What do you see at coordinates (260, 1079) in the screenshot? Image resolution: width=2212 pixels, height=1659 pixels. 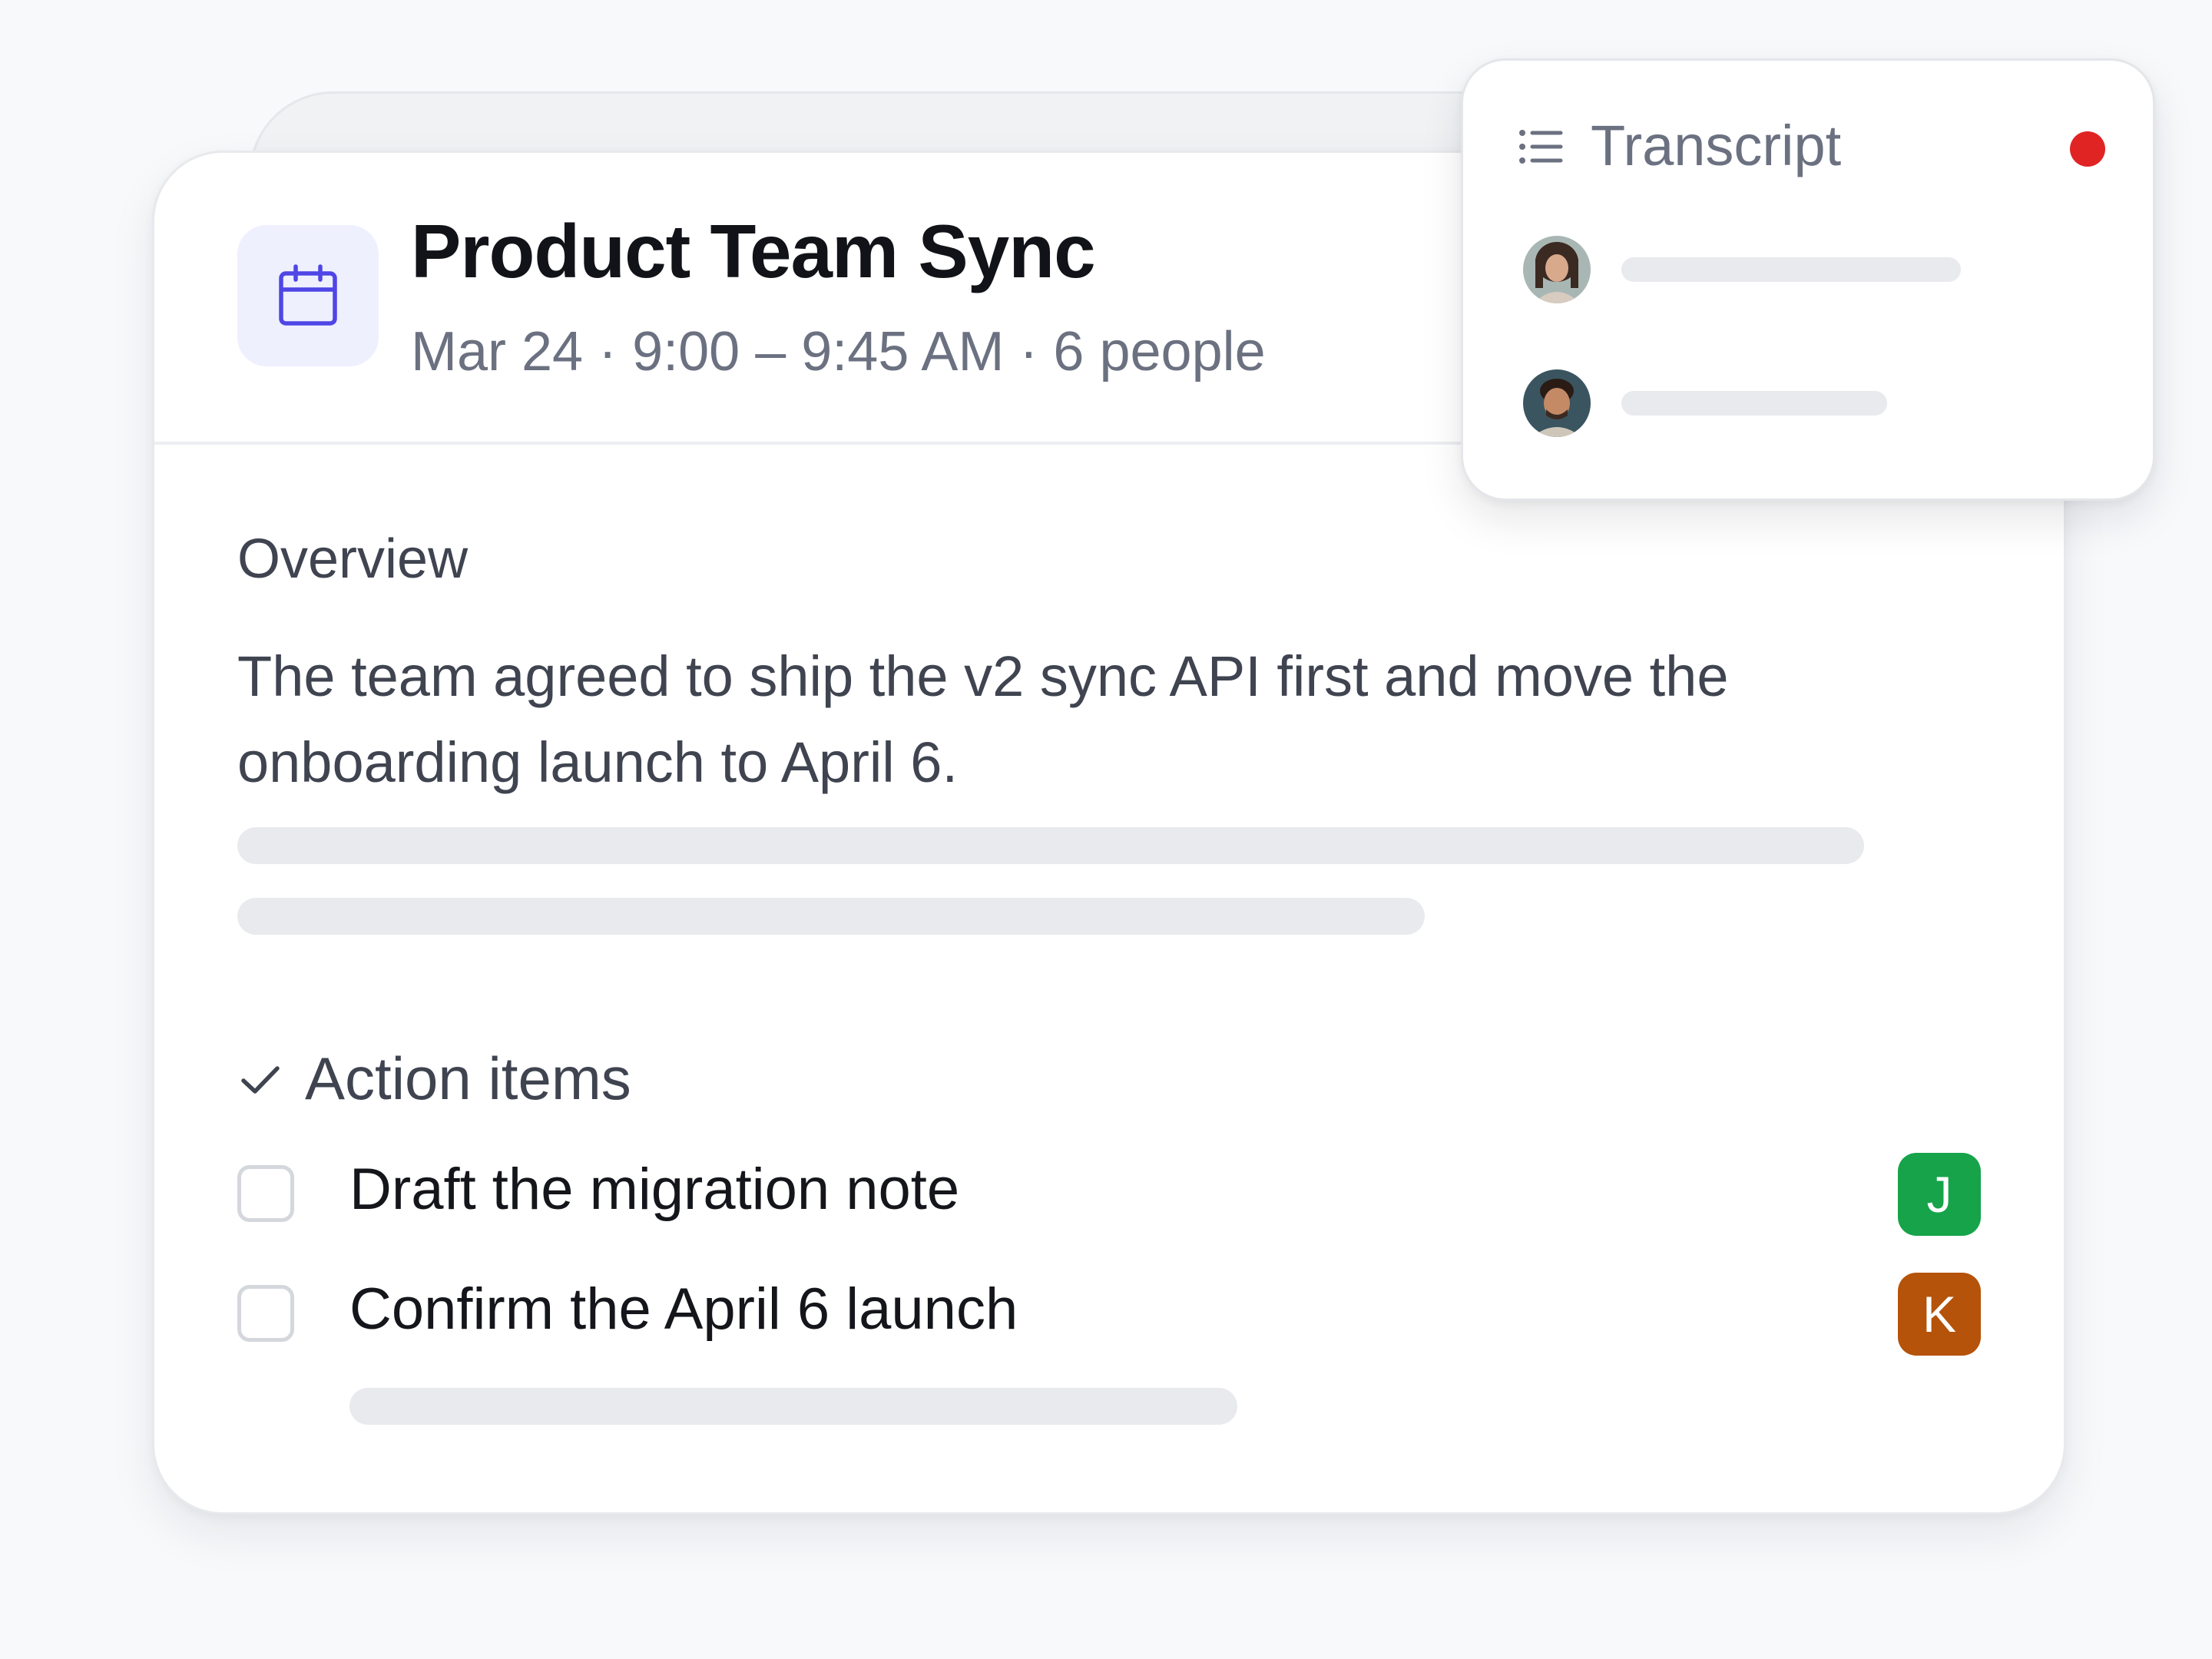 I see `check-icon` at bounding box center [260, 1079].